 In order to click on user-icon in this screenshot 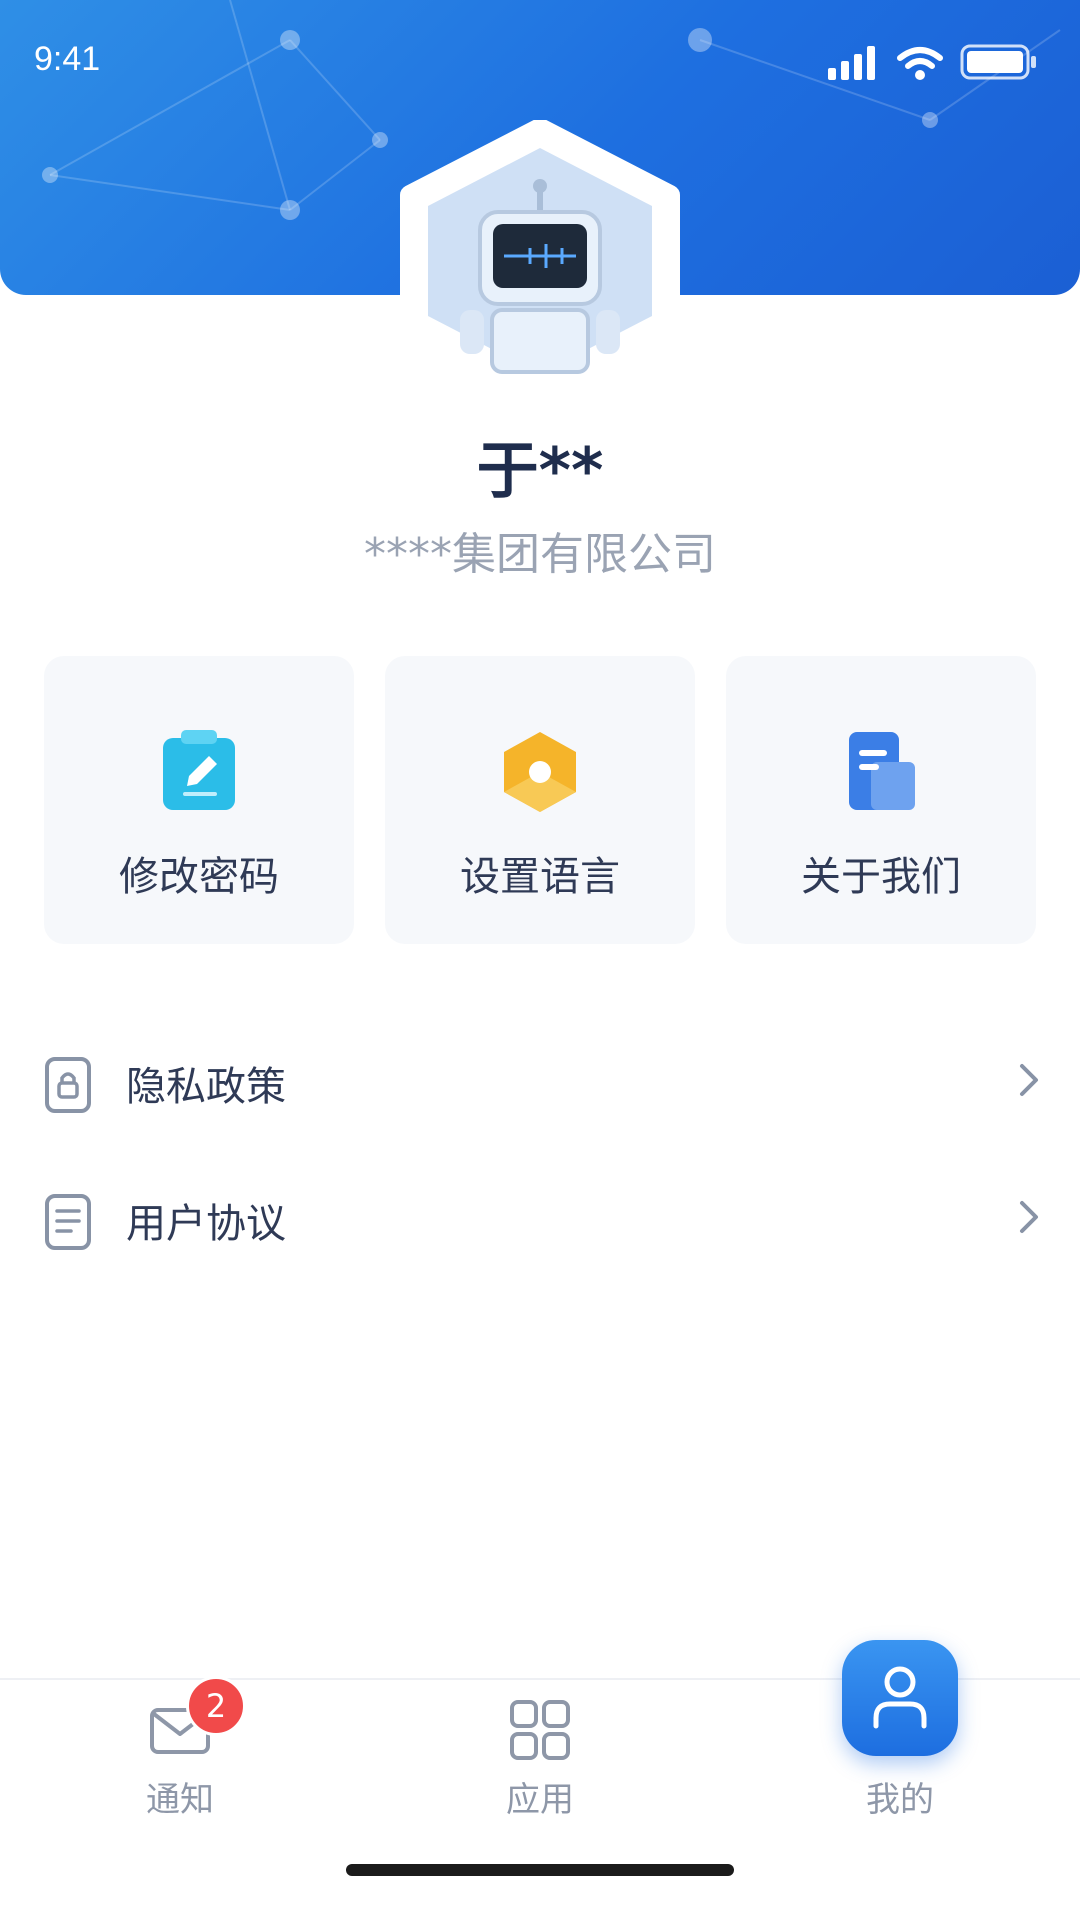, I will do `click(900, 1697)`.